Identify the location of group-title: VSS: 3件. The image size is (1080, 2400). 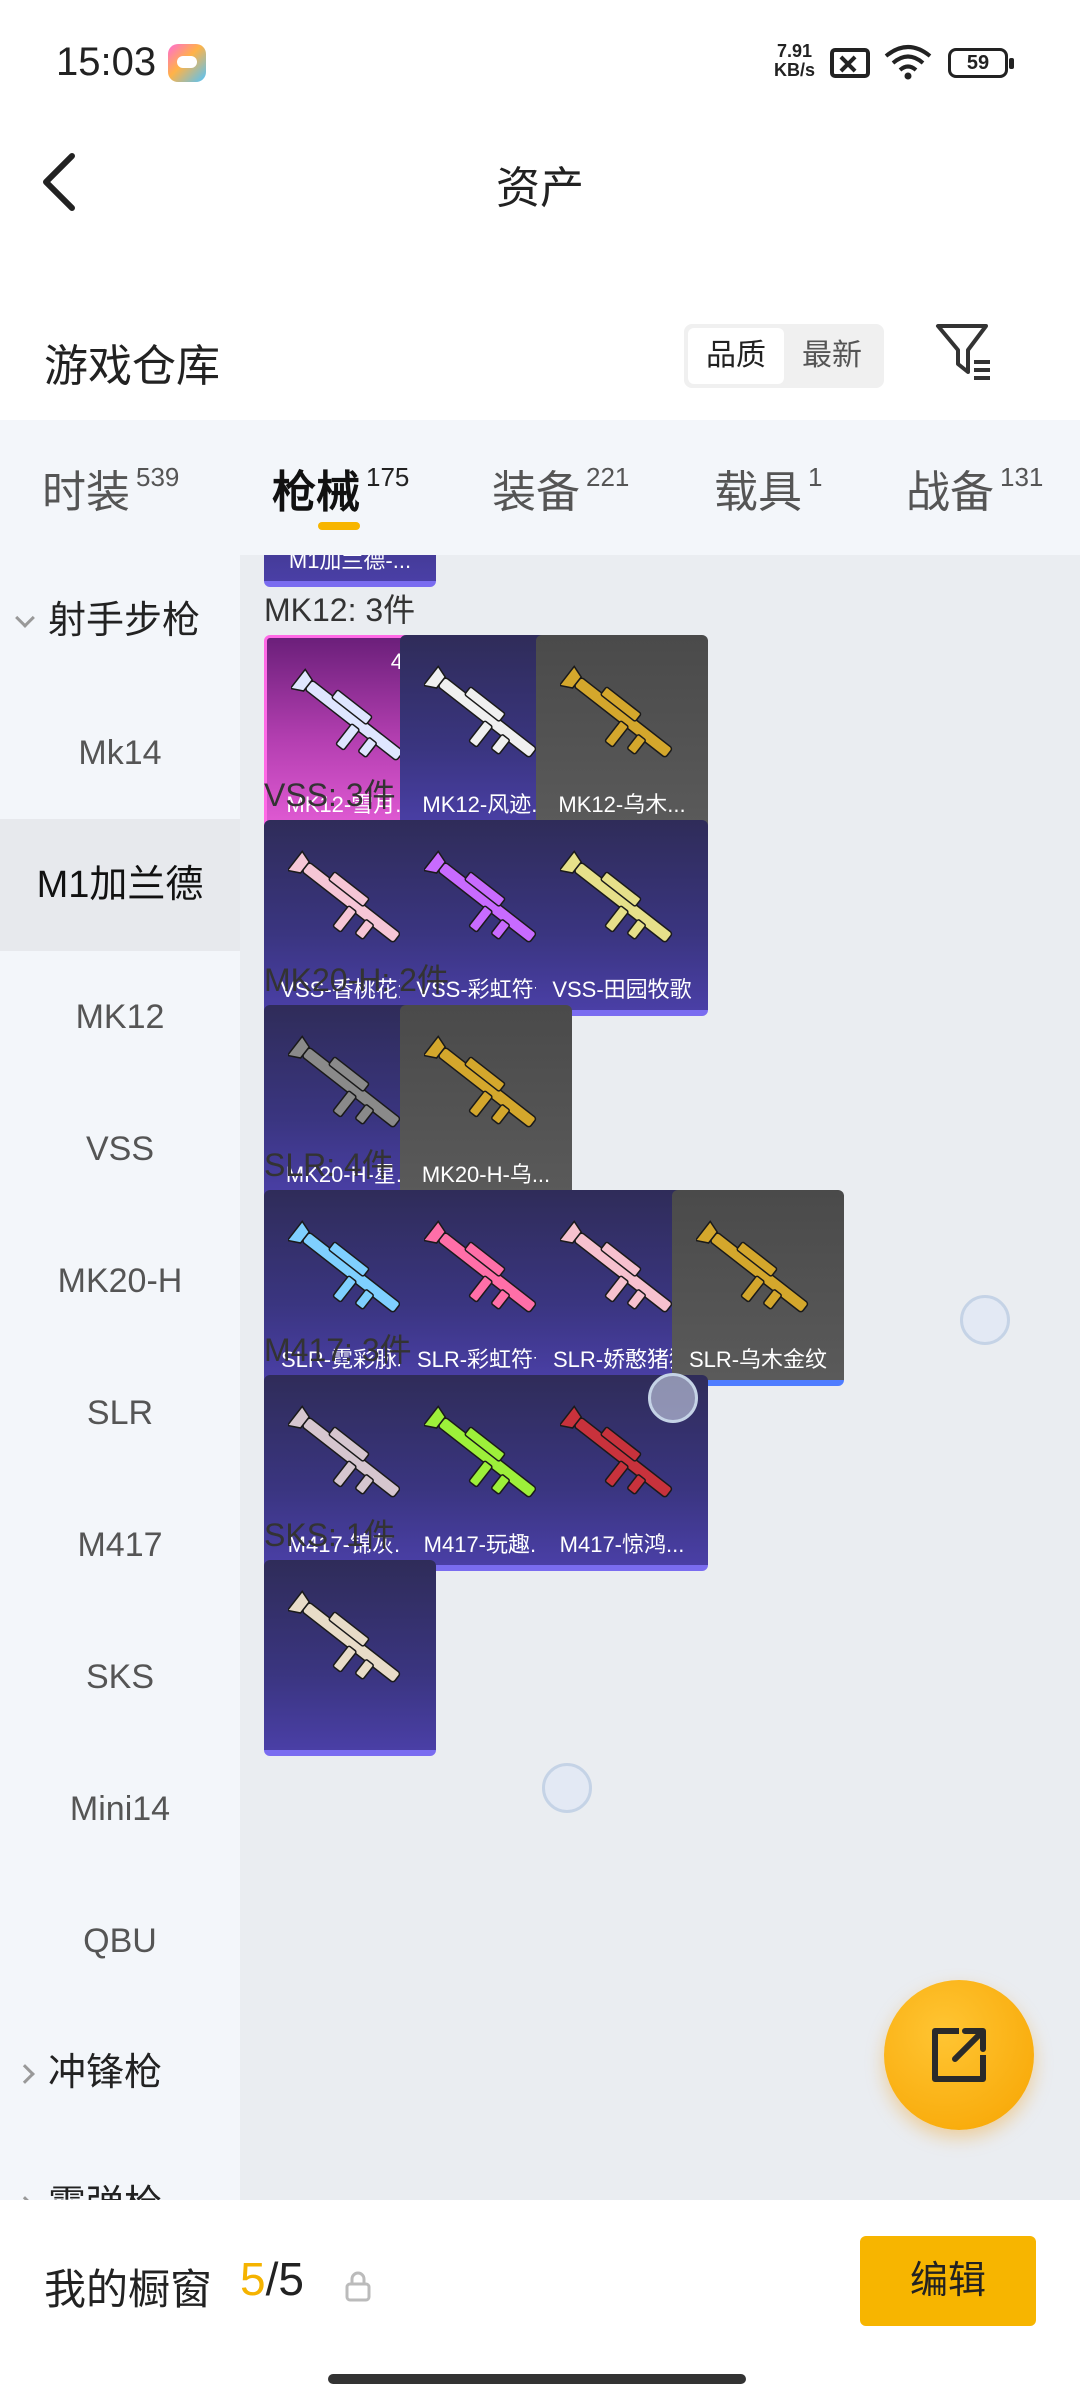
(330, 795).